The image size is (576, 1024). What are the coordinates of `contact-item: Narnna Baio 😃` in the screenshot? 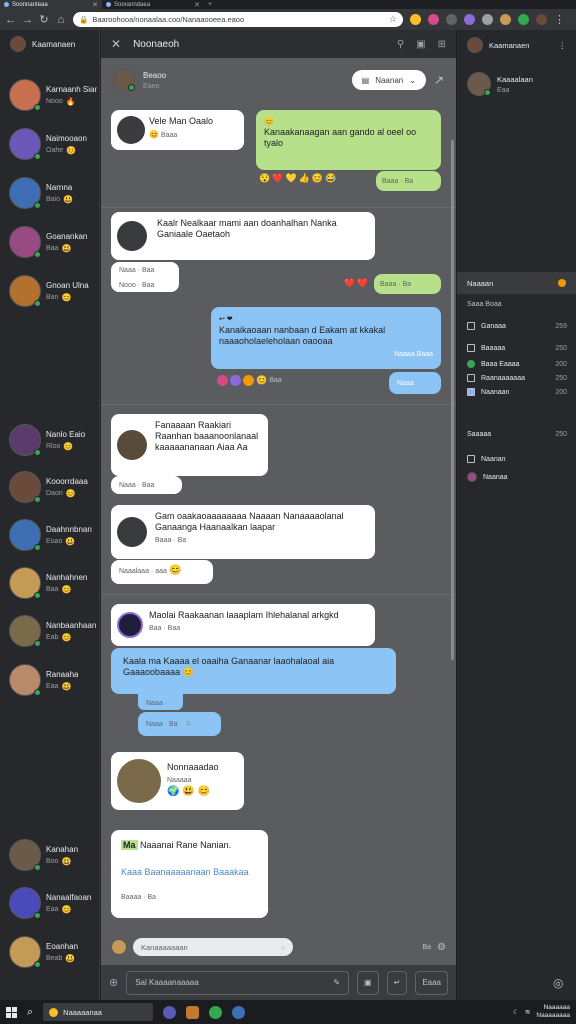 It's located at (50, 193).